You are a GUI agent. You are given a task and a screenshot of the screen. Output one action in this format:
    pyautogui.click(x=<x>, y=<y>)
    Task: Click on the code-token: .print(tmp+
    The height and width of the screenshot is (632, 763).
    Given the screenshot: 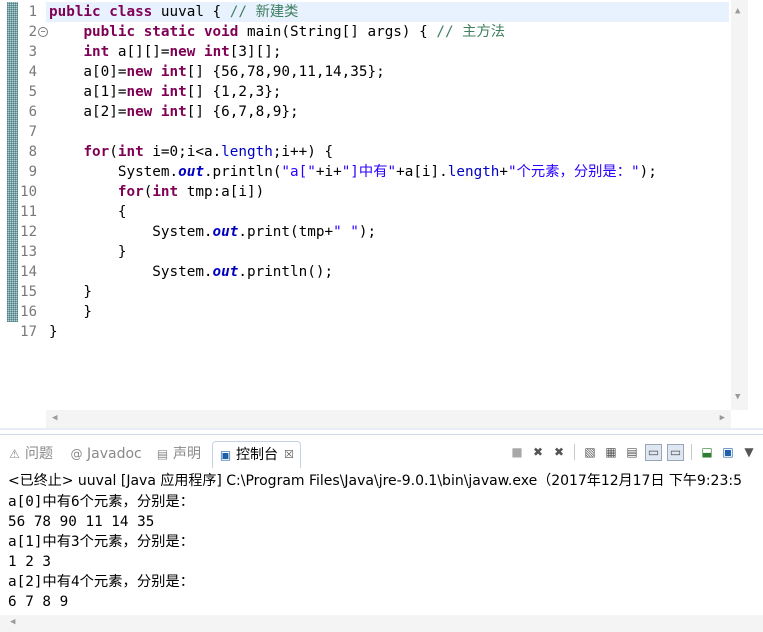 What is the action you would take?
    pyautogui.click(x=286, y=232)
    